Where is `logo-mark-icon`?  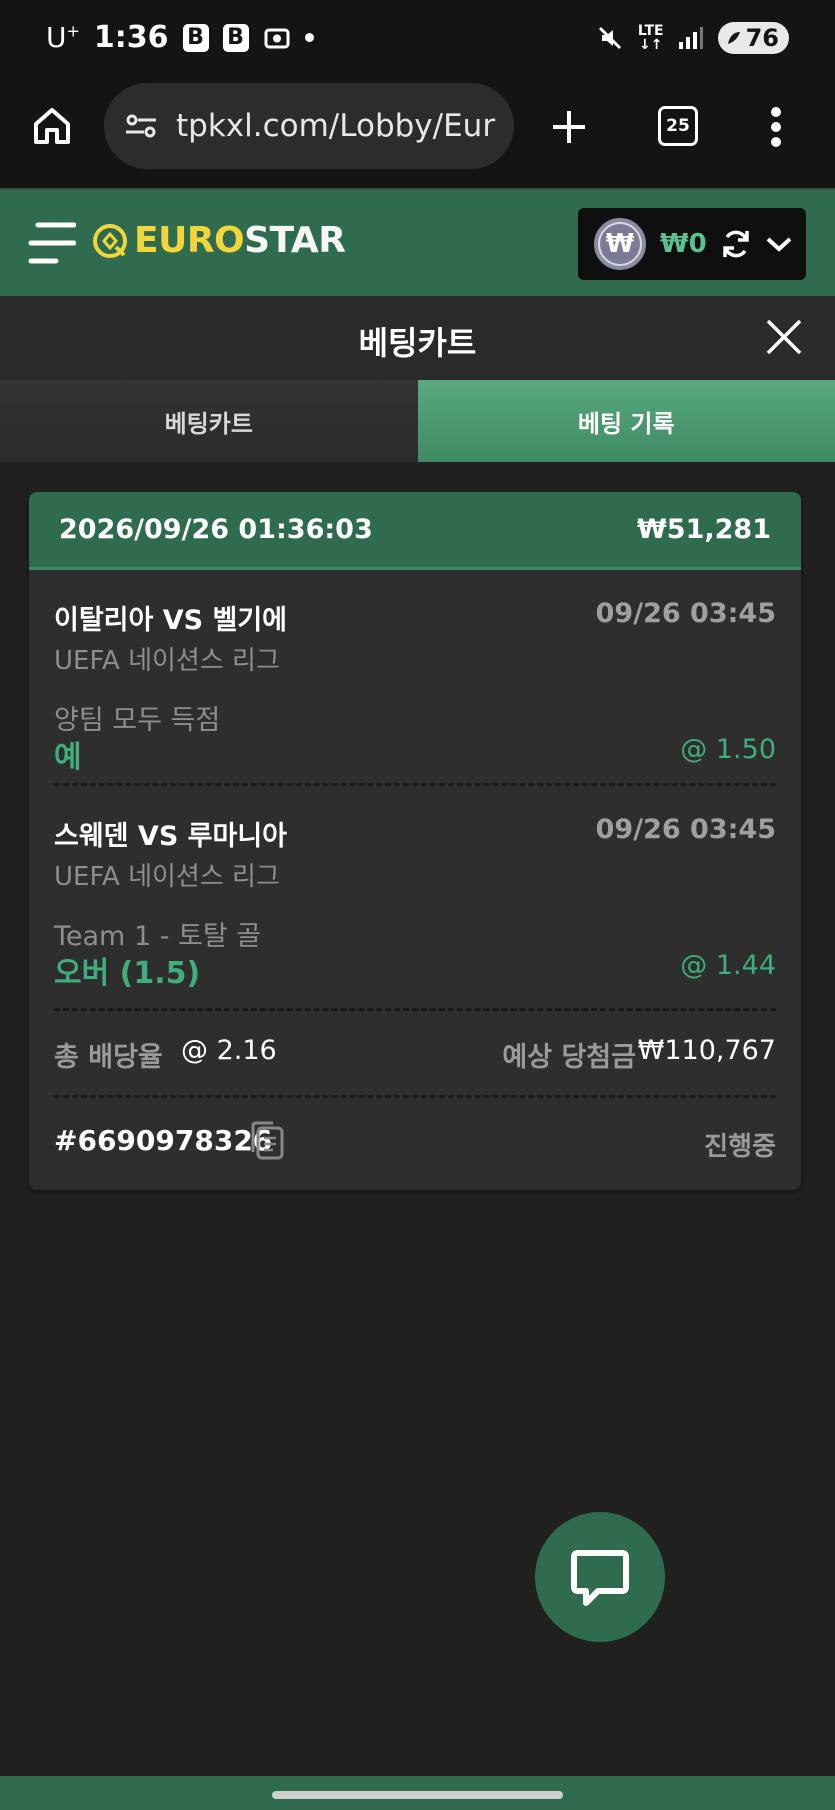
logo-mark-icon is located at coordinates (110, 240).